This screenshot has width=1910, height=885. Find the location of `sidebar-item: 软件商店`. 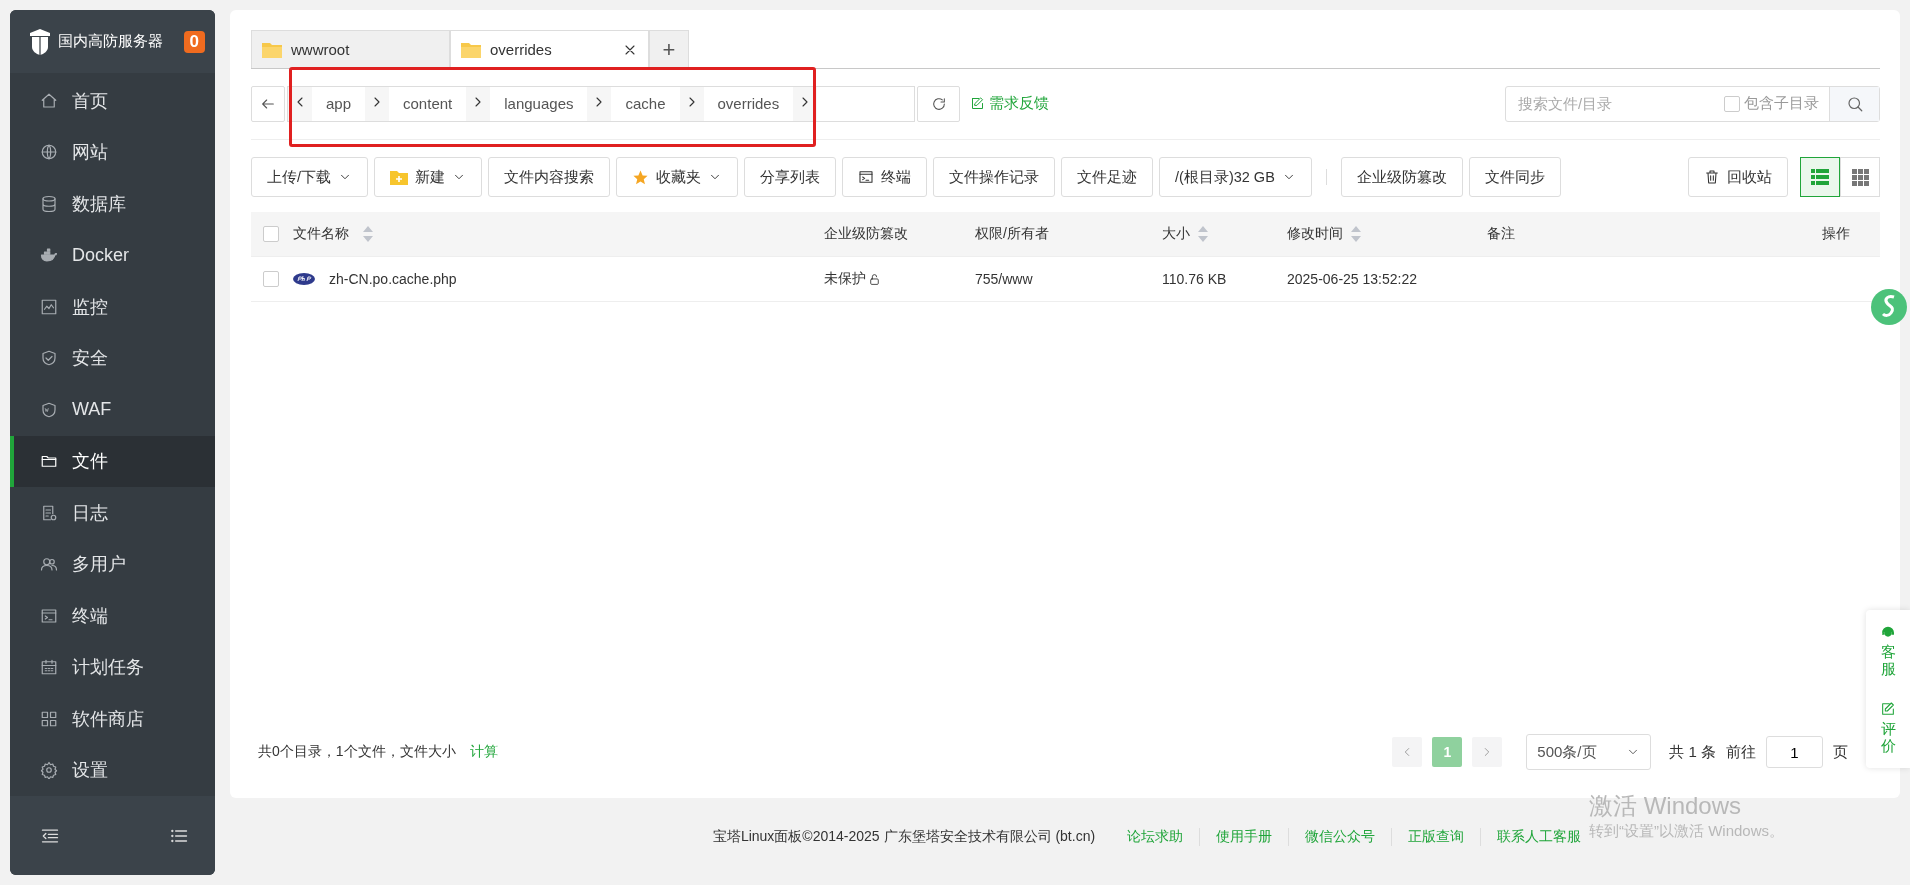

sidebar-item: 软件商店 is located at coordinates (112, 719).